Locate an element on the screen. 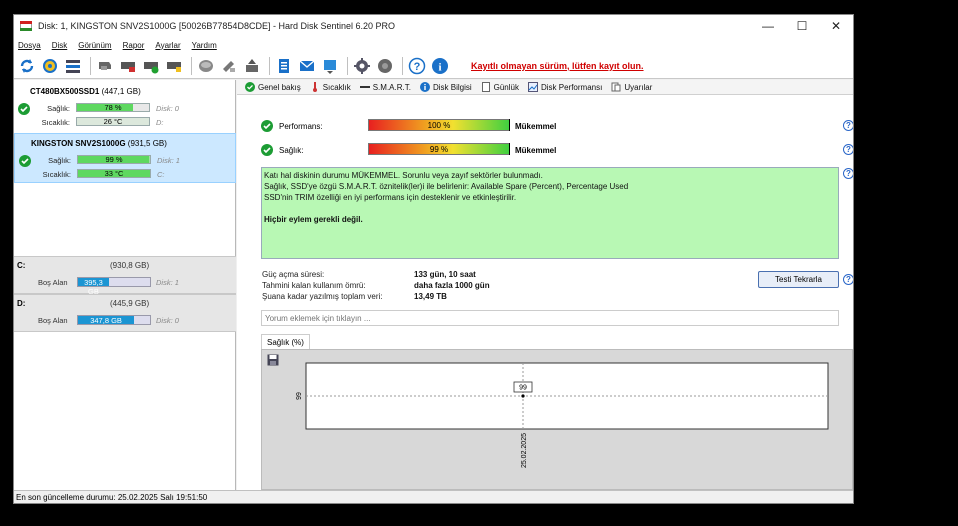  menu-settings: Ayarlar is located at coordinates (167, 45).